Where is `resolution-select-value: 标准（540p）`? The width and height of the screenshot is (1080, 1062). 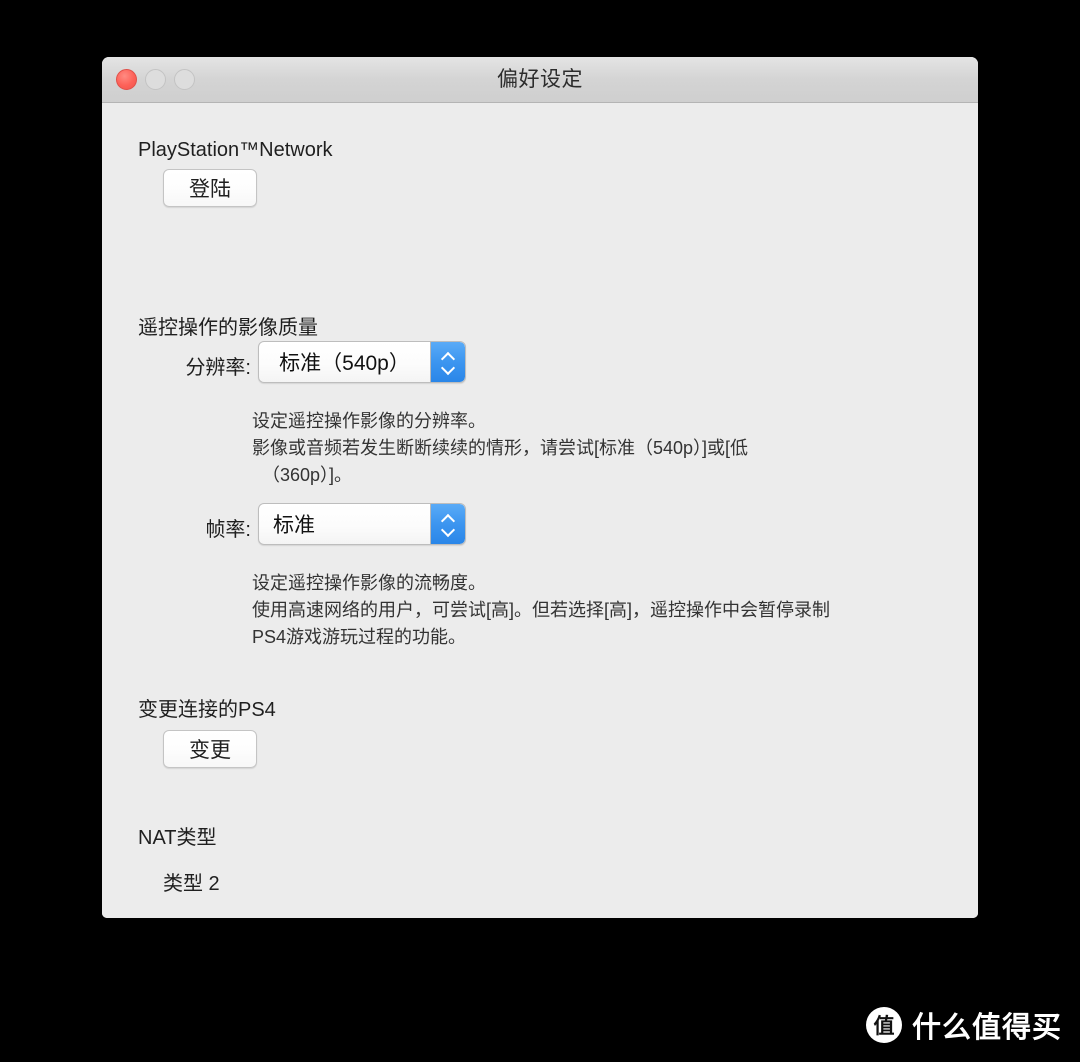
resolution-select-value: 标准（540p） is located at coordinates (344, 363).